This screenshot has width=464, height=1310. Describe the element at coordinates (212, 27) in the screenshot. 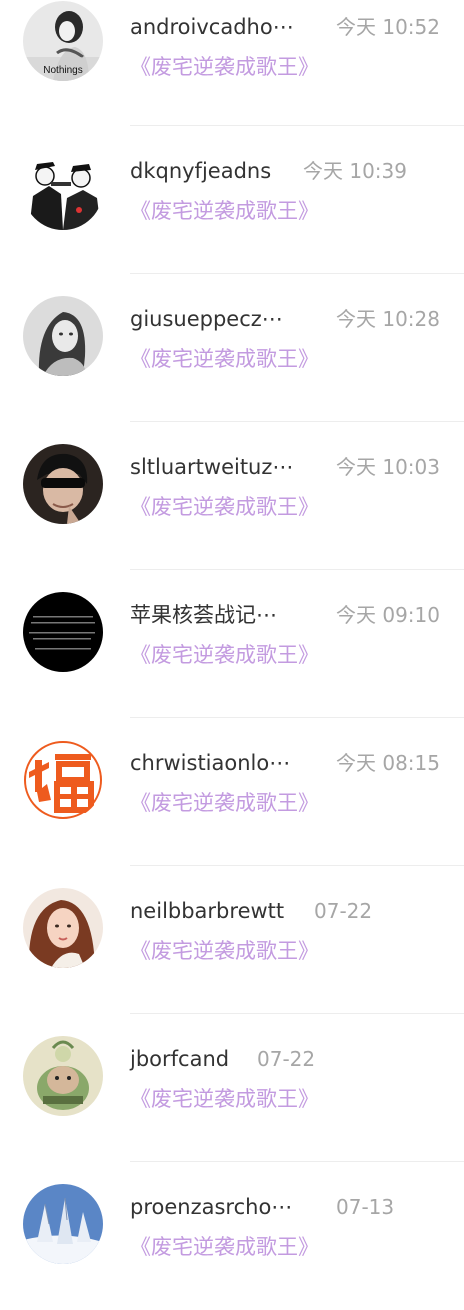

I see `sender-name: androivcadho⋯` at that location.